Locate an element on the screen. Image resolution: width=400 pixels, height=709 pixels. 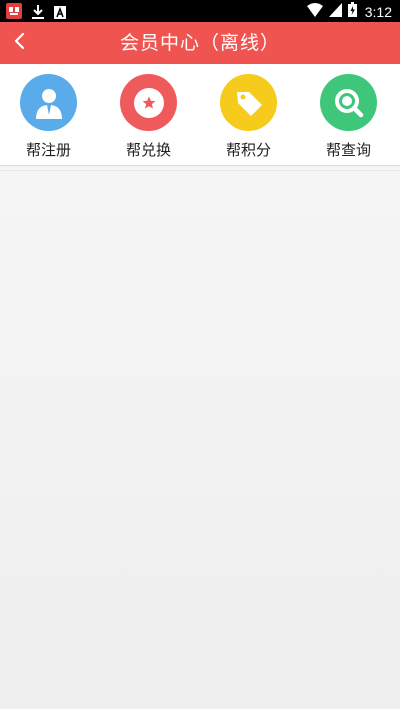
status-left-icons is located at coordinates (36, 13).